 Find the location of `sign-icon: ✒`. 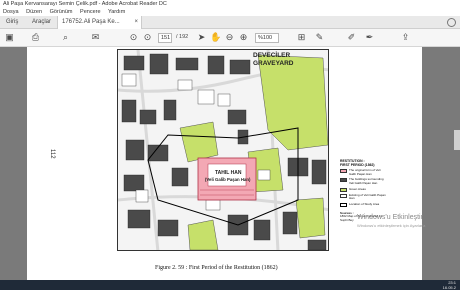

sign-icon: ✒ is located at coordinates (369, 37).